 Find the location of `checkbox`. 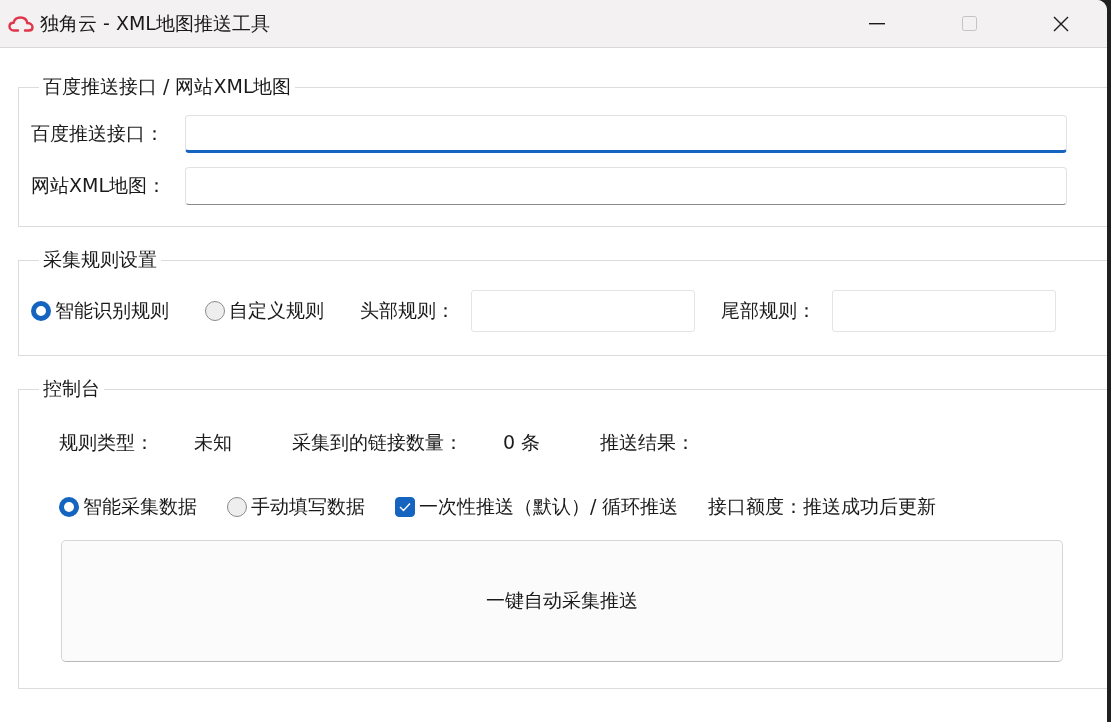

checkbox is located at coordinates (405, 507).